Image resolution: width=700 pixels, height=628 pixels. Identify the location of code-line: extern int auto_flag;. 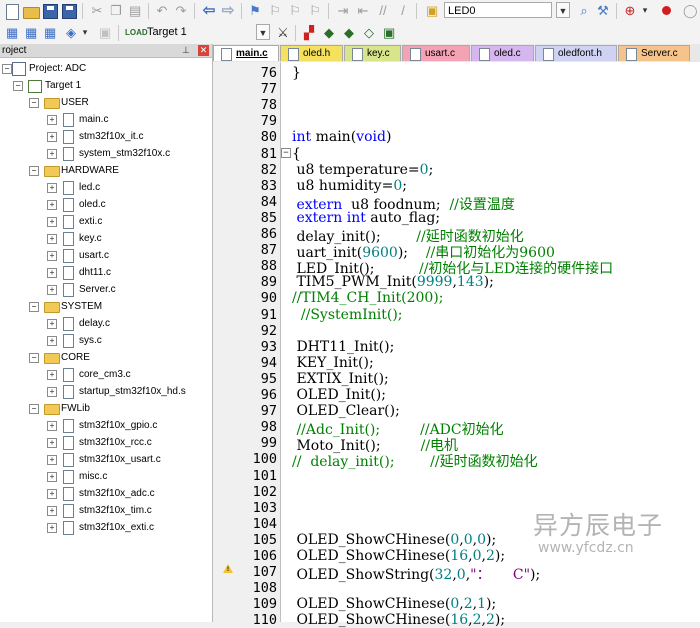
(366, 218).